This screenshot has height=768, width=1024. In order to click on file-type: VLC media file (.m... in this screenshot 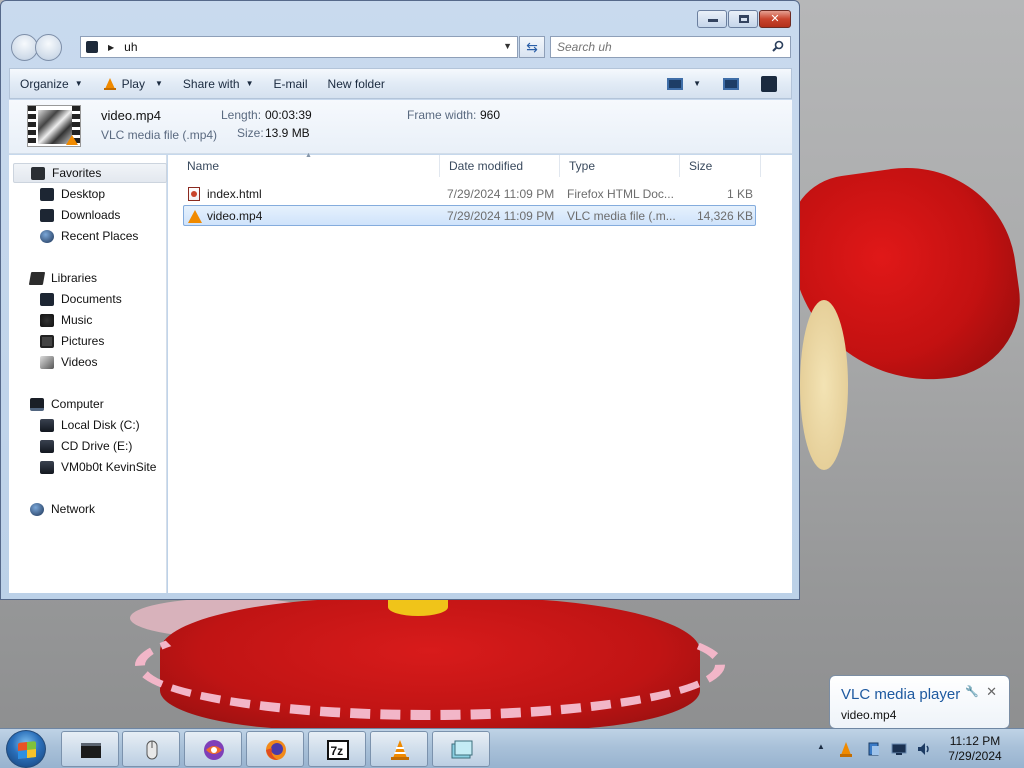, I will do `click(621, 216)`.